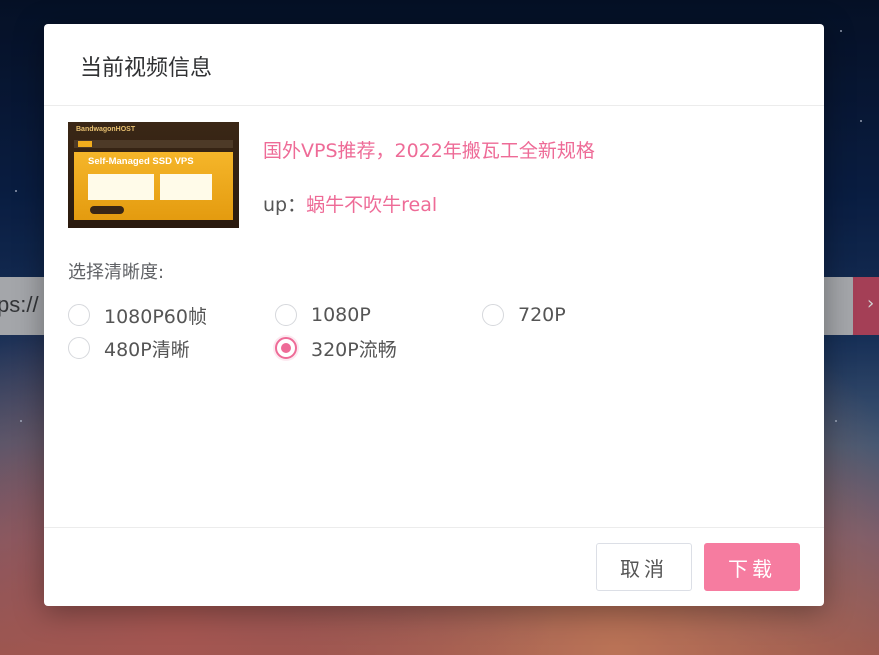  I want to click on quality-option-label: 320P流畅, so click(354, 349).